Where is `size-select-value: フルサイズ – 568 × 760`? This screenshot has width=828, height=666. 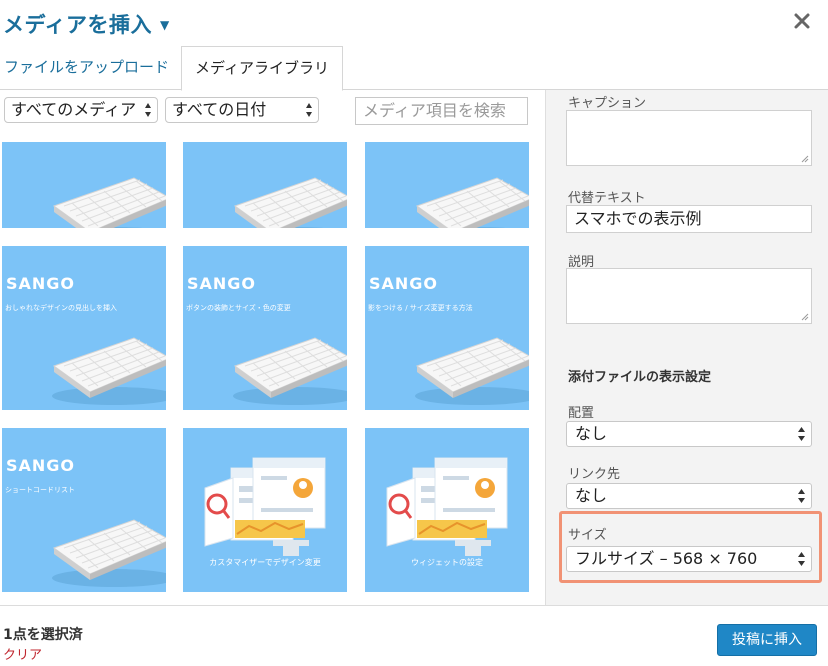
size-select-value: フルサイズ – 568 × 760 is located at coordinates (666, 558).